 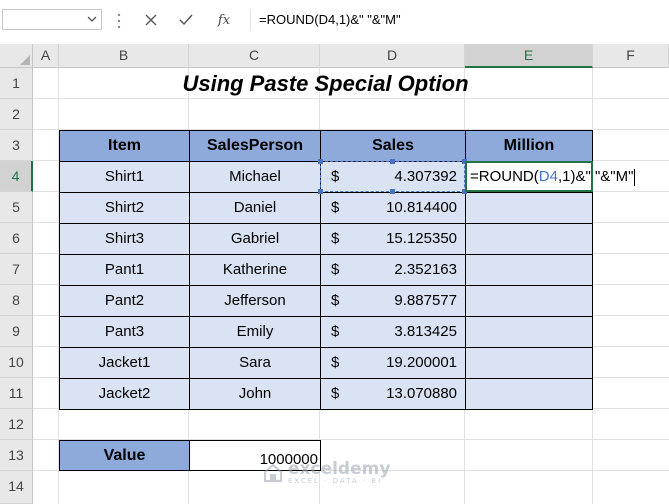 What do you see at coordinates (46, 56) in the screenshot?
I see `column-header-a: A` at bounding box center [46, 56].